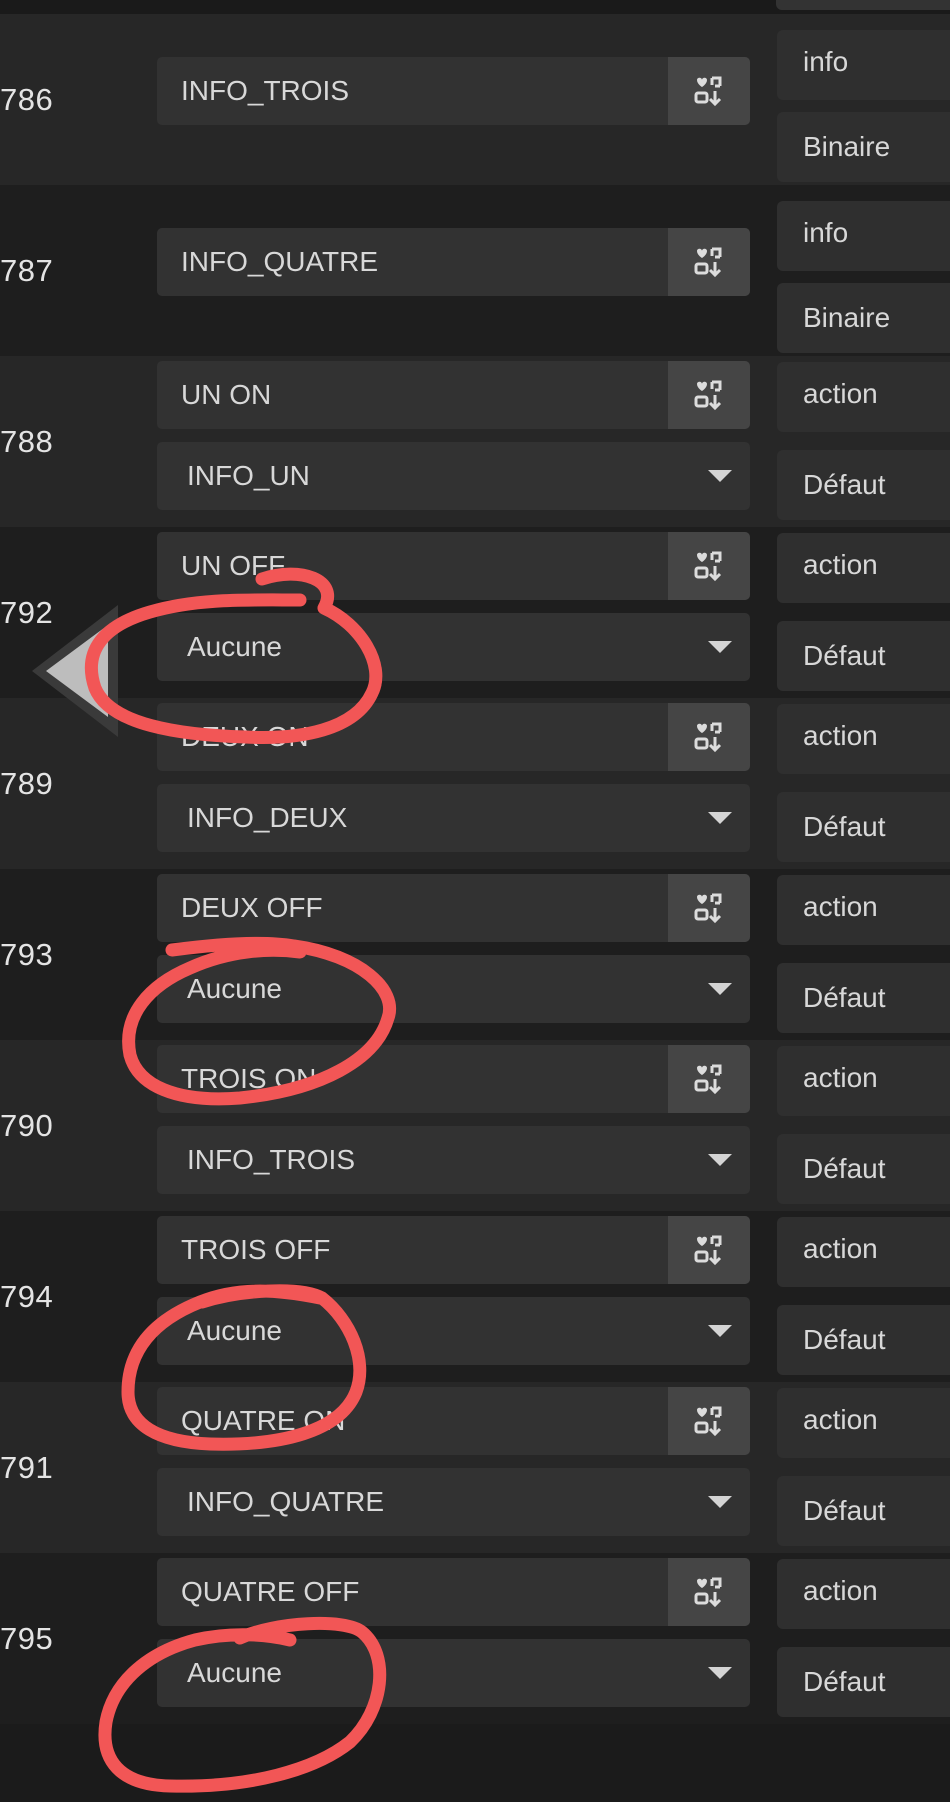 The height and width of the screenshot is (1802, 950). I want to click on command-id: 793, so click(27, 954).